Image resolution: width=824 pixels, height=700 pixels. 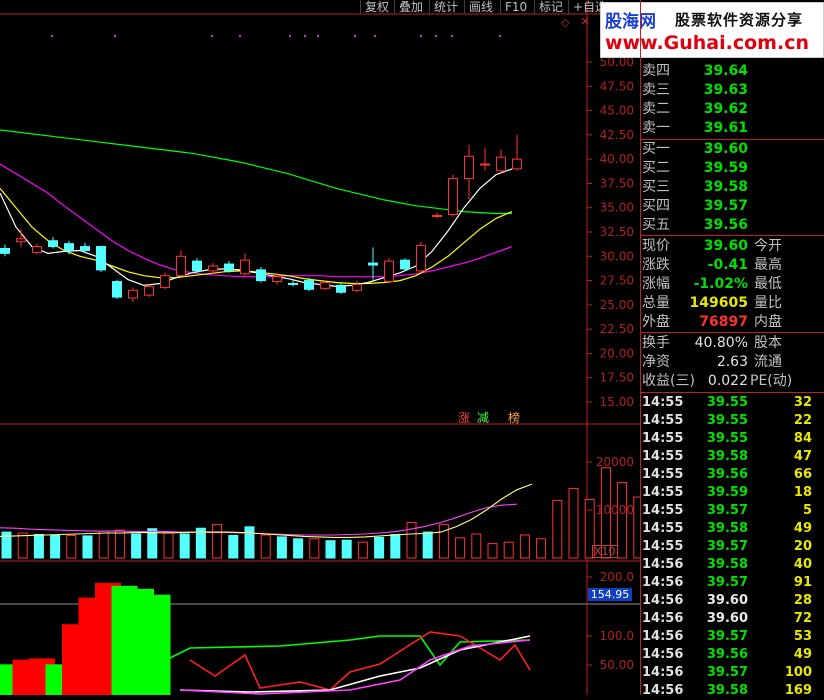 I want to click on indicator-line-green, so click(x=340, y=652).